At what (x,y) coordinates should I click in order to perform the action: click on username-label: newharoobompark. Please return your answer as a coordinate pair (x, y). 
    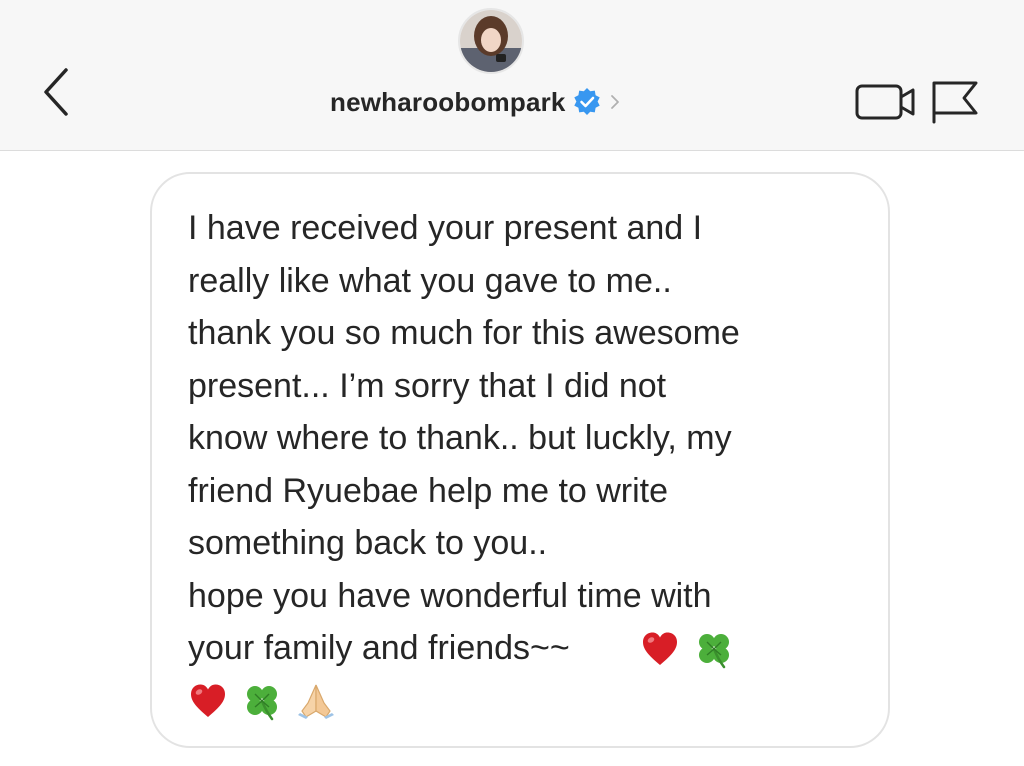
    Looking at the image, I should click on (448, 101).